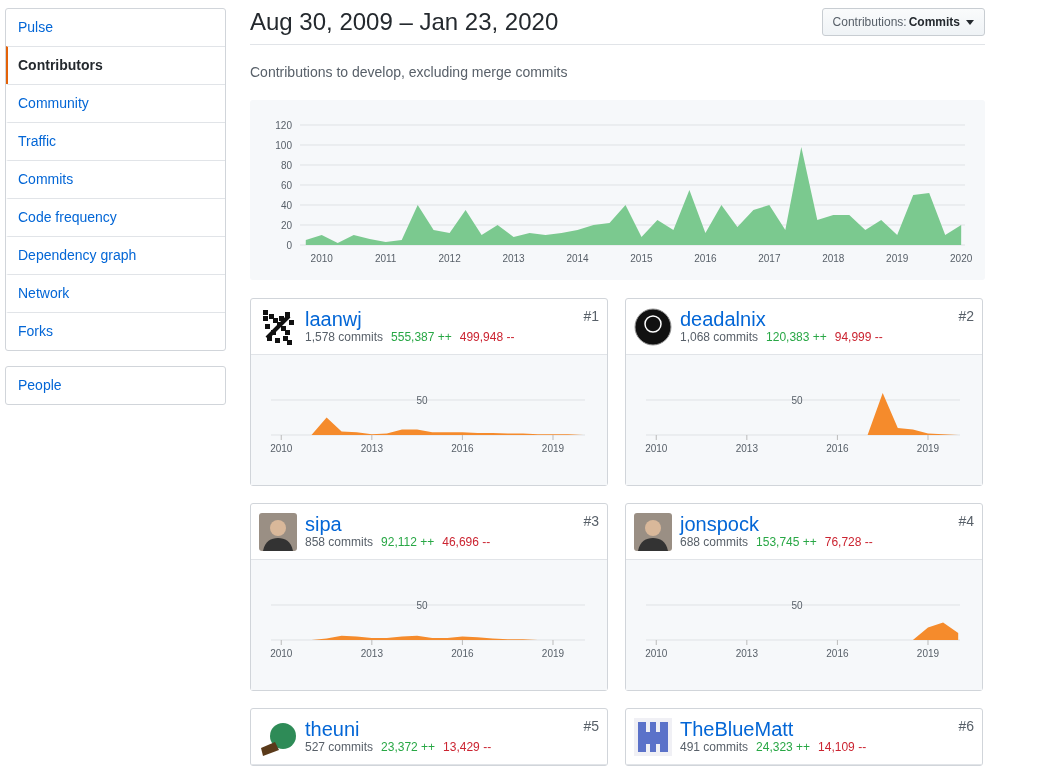  Describe the element at coordinates (783, 747) in the screenshot. I see `additions-count: 24,323 ++` at that location.